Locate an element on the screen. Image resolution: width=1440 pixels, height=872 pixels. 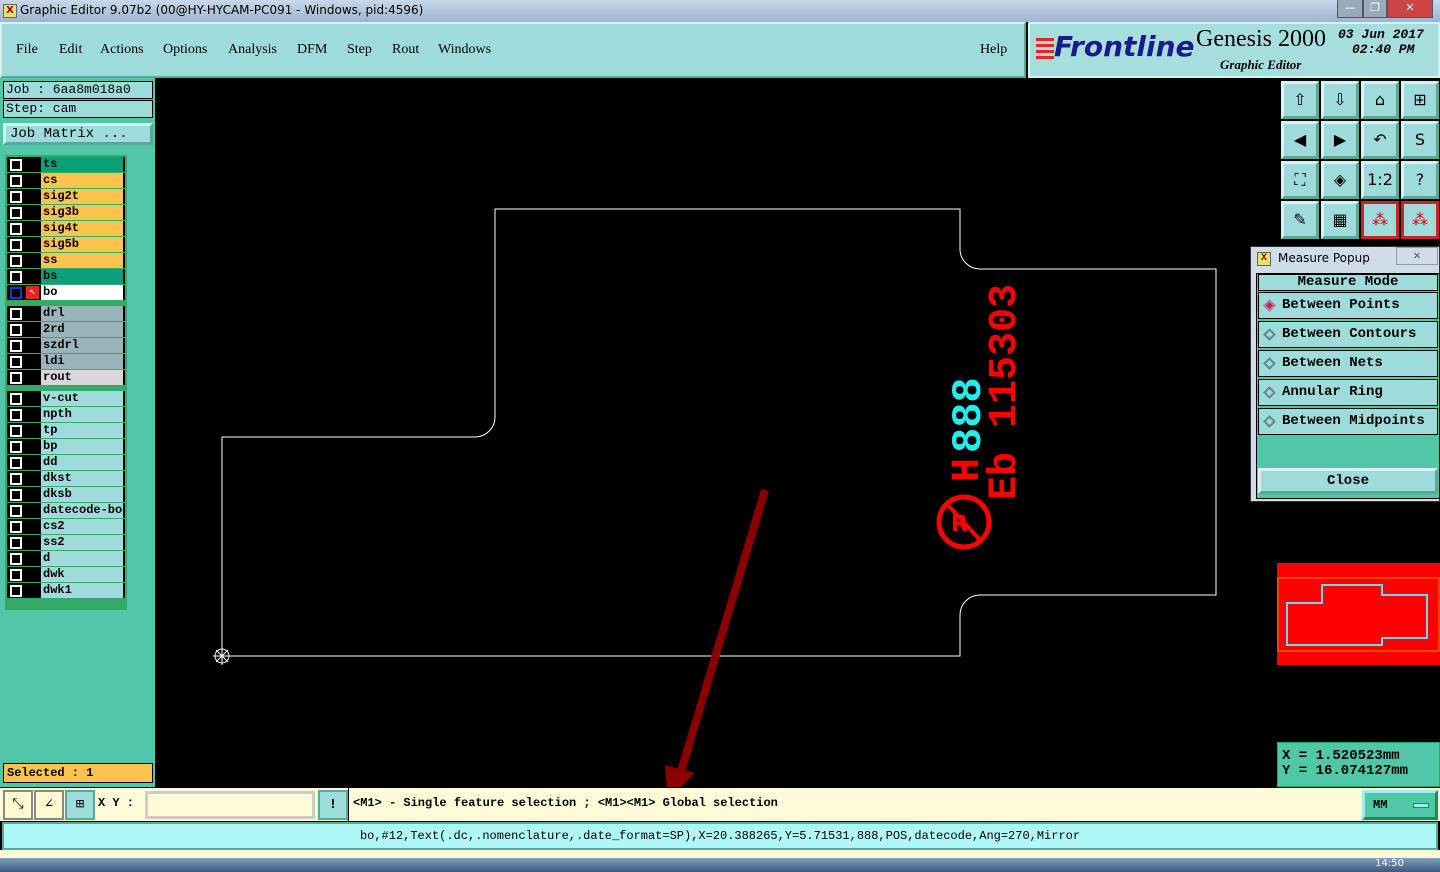
menu-windows: Windows is located at coordinates (464, 50).